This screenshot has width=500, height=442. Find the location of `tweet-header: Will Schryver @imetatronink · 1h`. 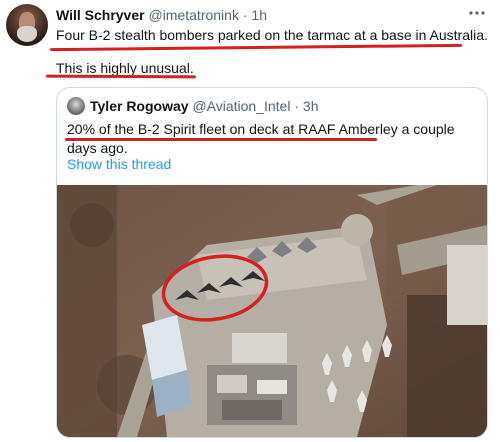

tweet-header: Will Schryver @imetatronink · 1h is located at coordinates (161, 15).